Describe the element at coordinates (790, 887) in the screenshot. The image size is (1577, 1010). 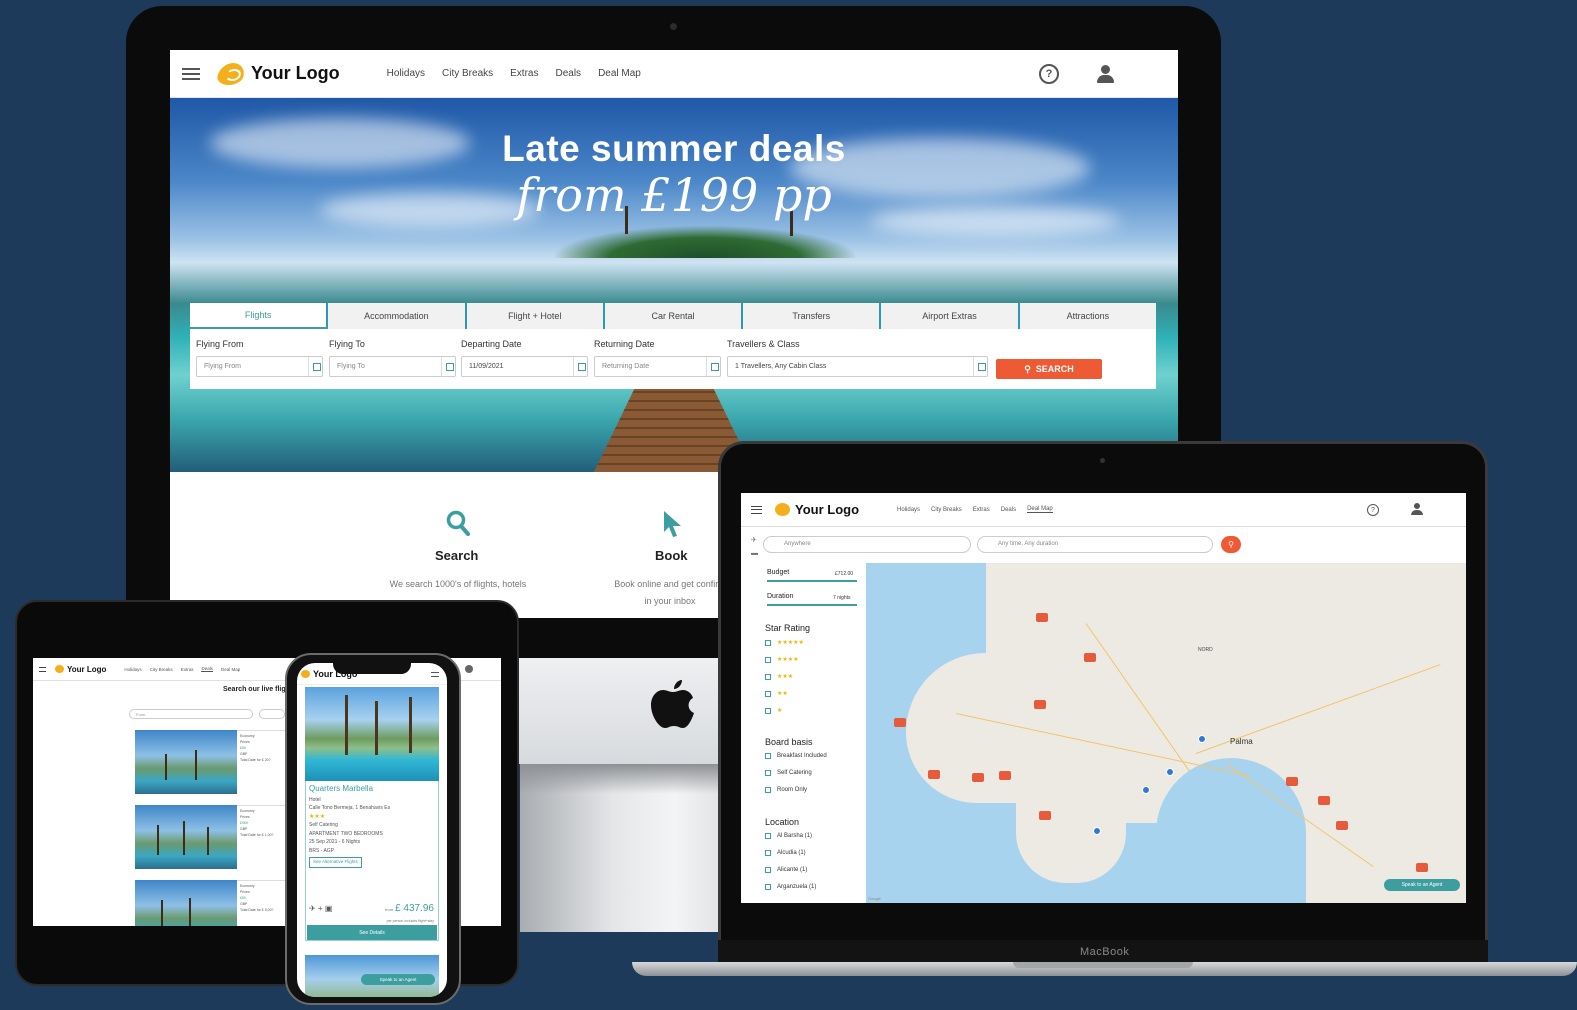
I see `location-filter: Arganzuela (1)` at that location.